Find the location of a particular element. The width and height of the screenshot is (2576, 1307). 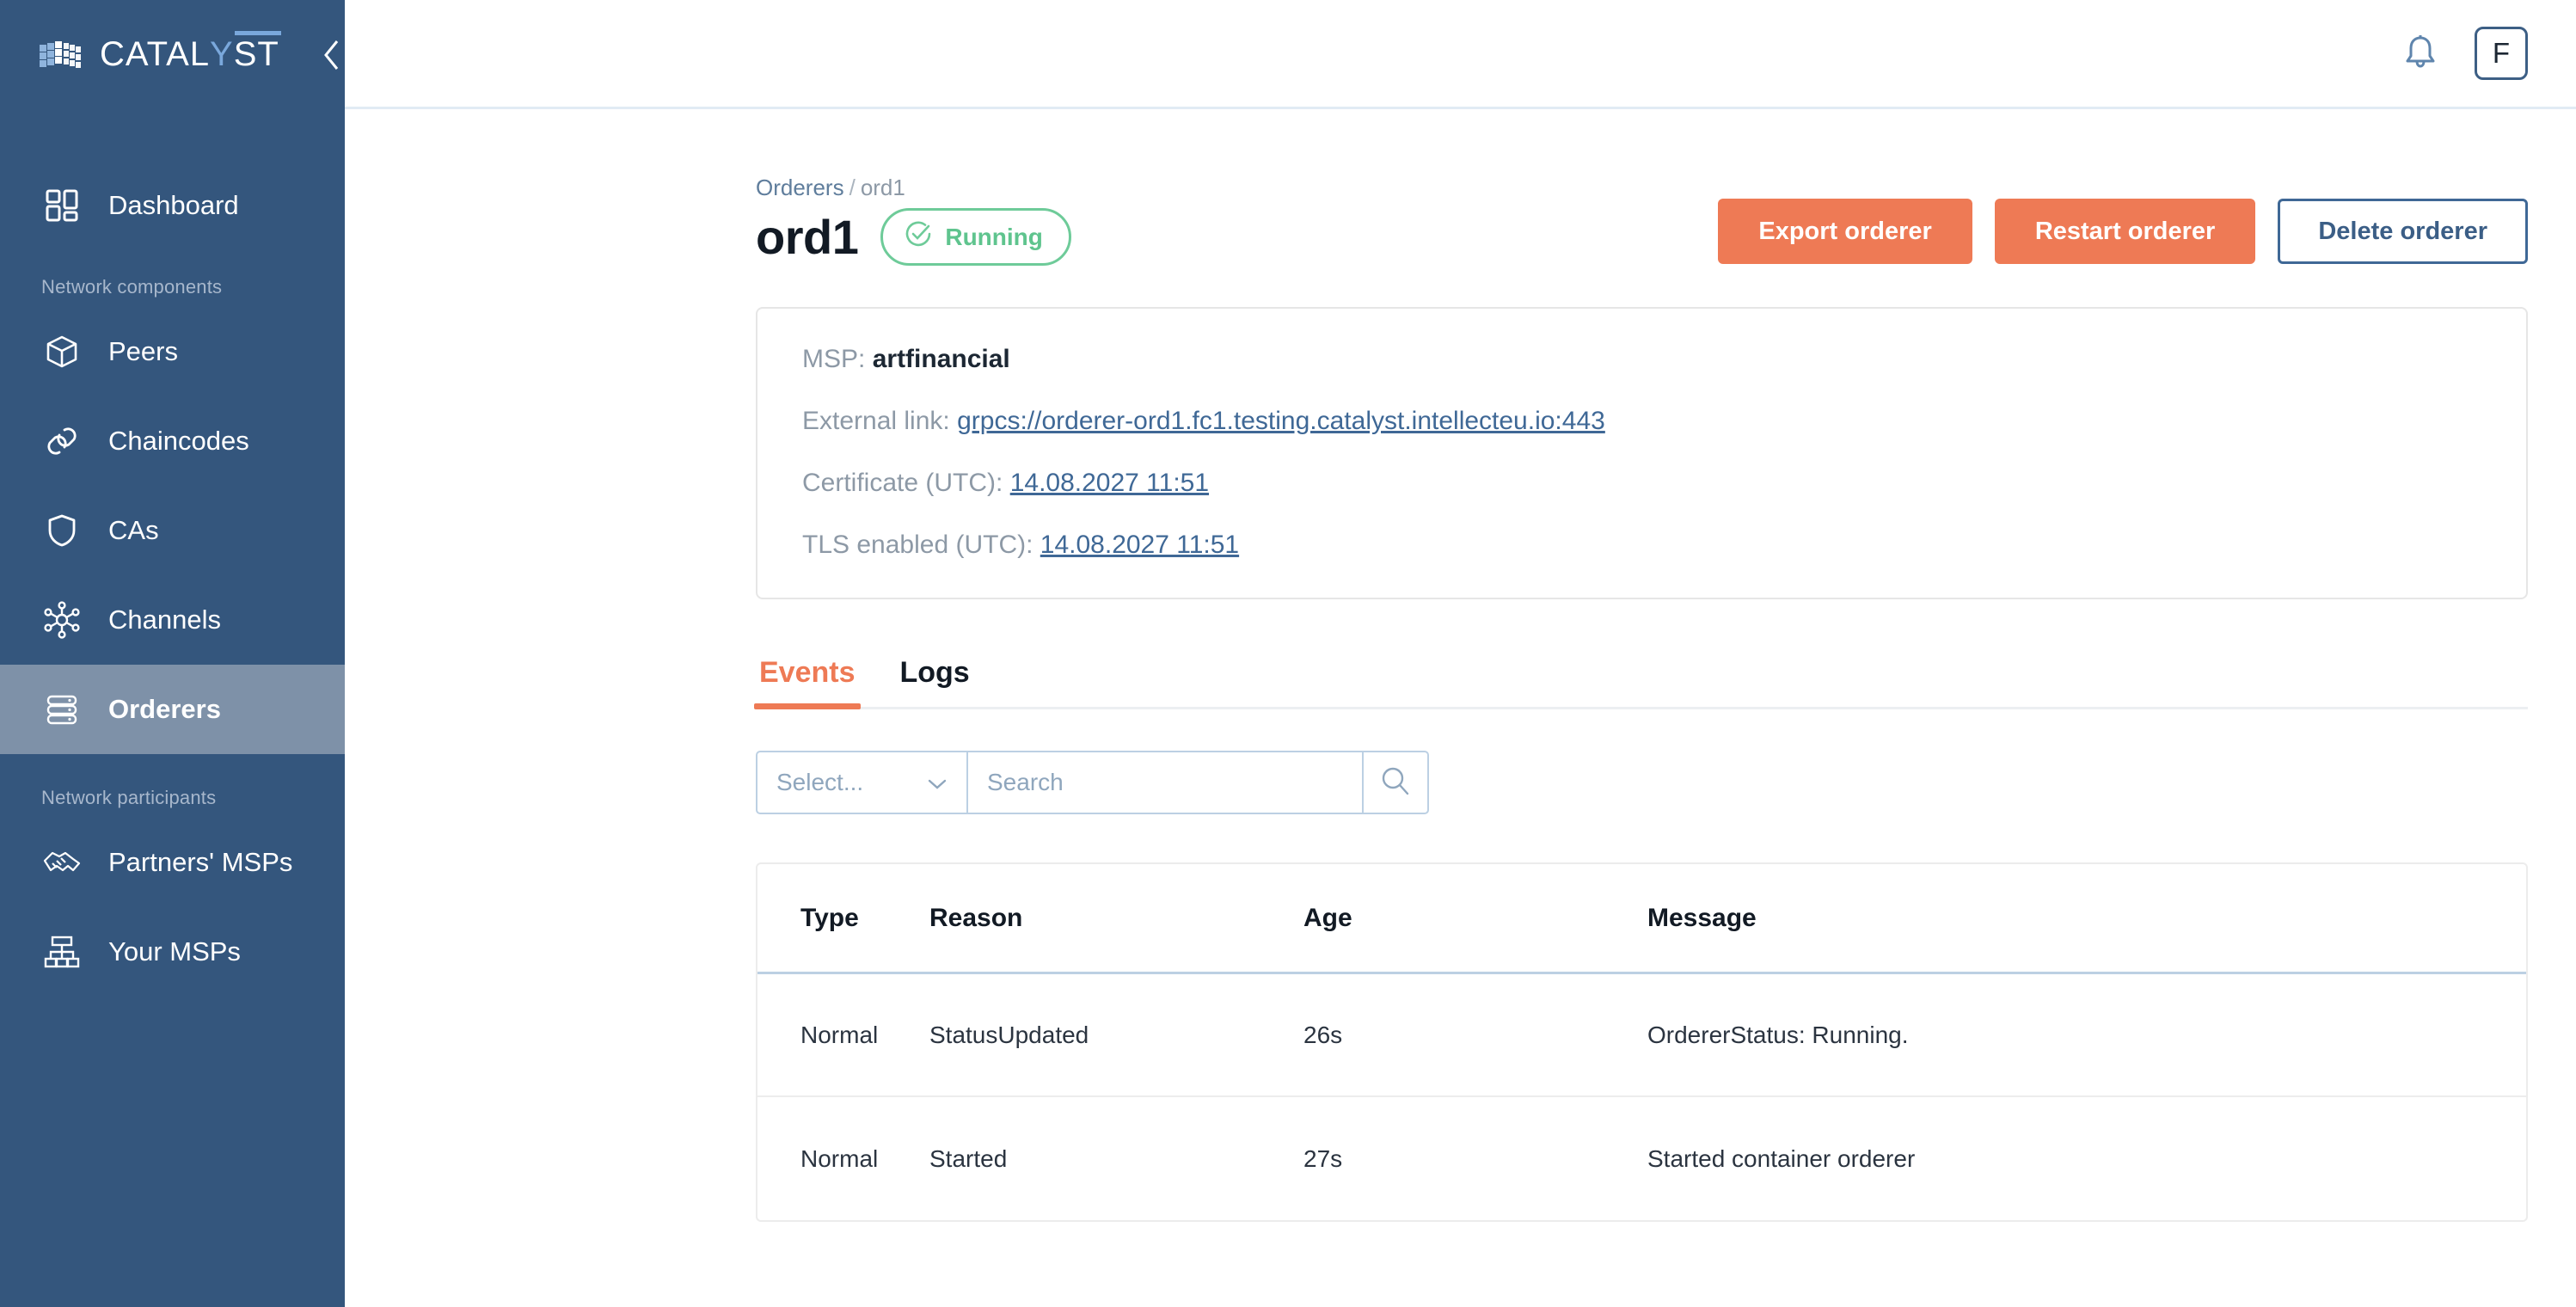

cell-message: Started container orderer is located at coordinates (1781, 1158).